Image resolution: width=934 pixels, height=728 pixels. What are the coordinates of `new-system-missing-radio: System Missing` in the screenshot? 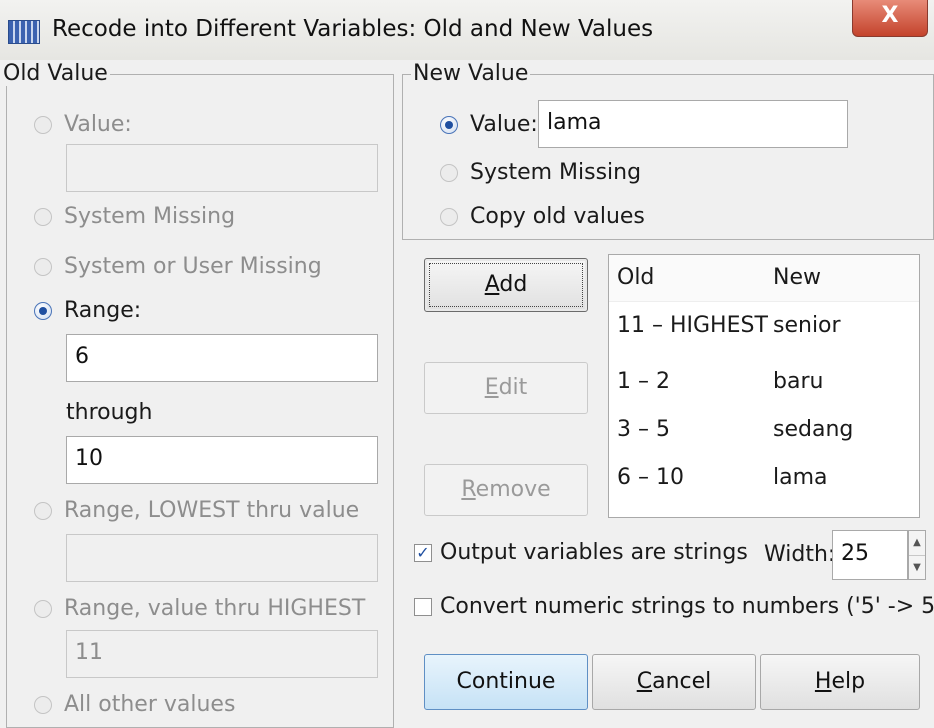 It's located at (540, 172).